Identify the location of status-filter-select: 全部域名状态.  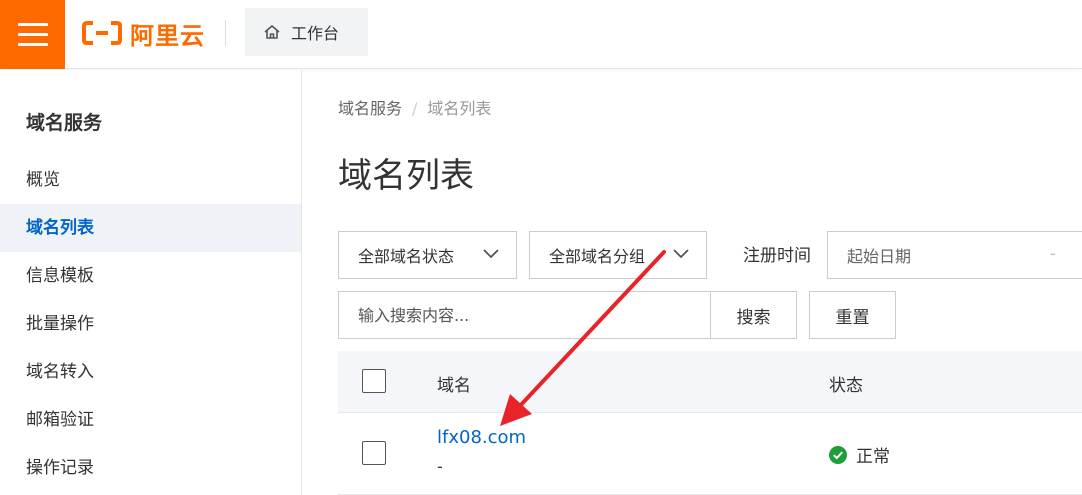
(427, 255).